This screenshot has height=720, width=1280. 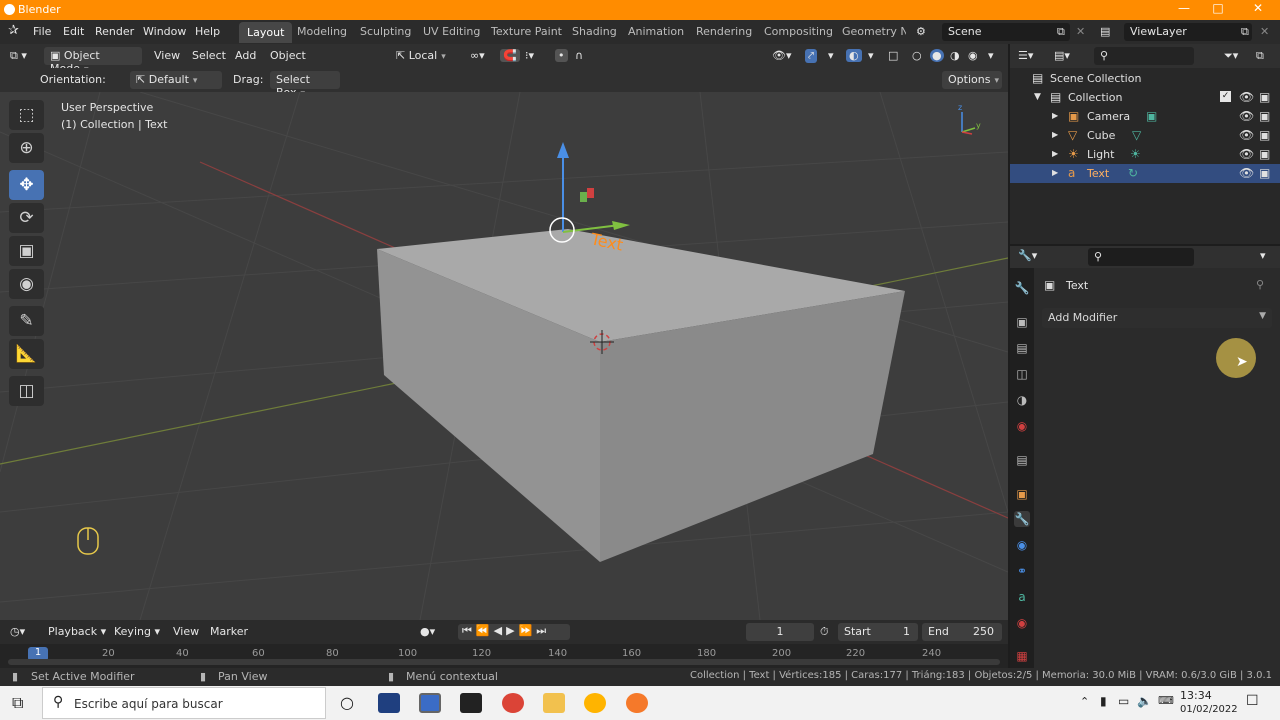 What do you see at coordinates (1145, 154) in the screenshot?
I see `outliner-row-light: ▶ ☀ Light ☀ 👁 ▣` at bounding box center [1145, 154].